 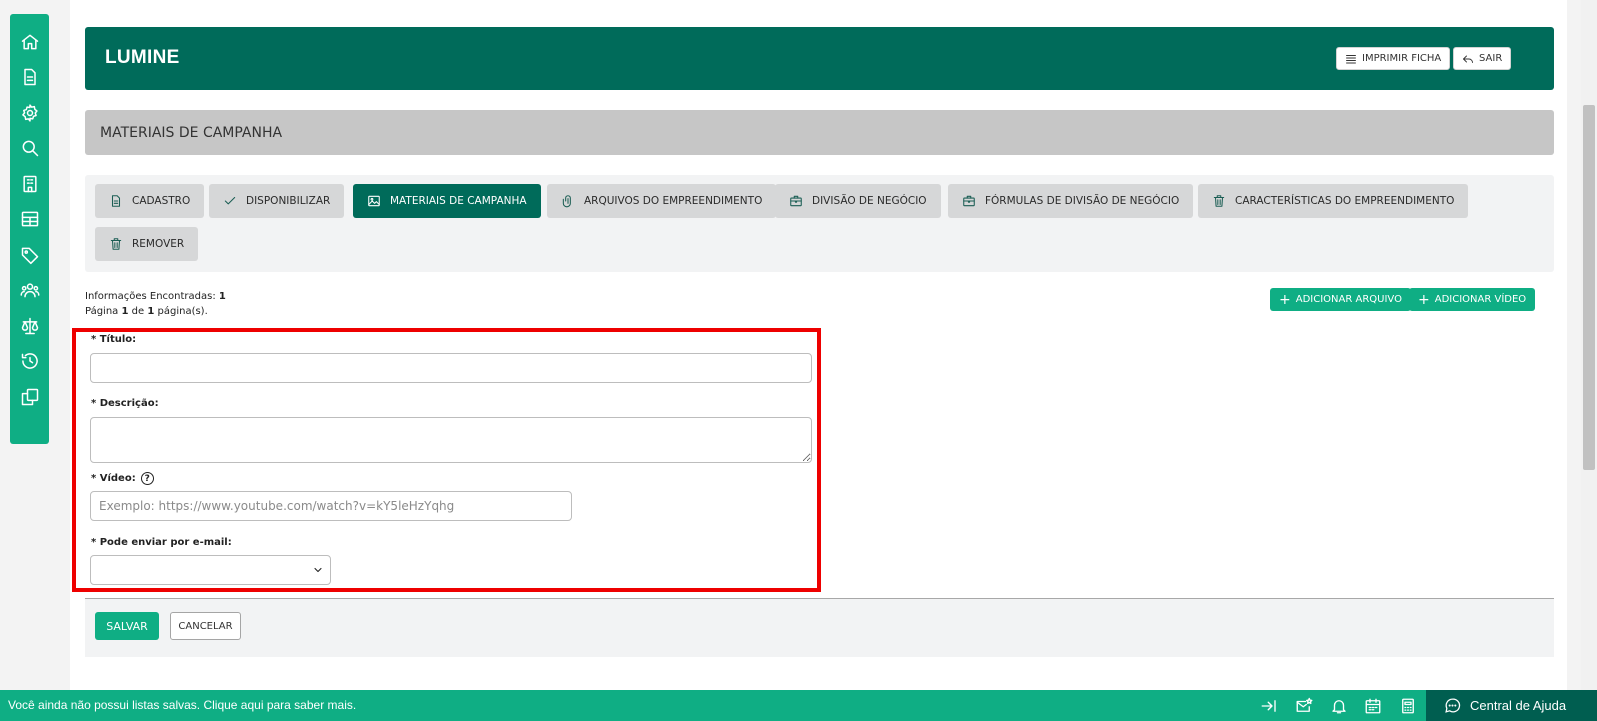 I want to click on left-sidebar, so click(x=29, y=229).